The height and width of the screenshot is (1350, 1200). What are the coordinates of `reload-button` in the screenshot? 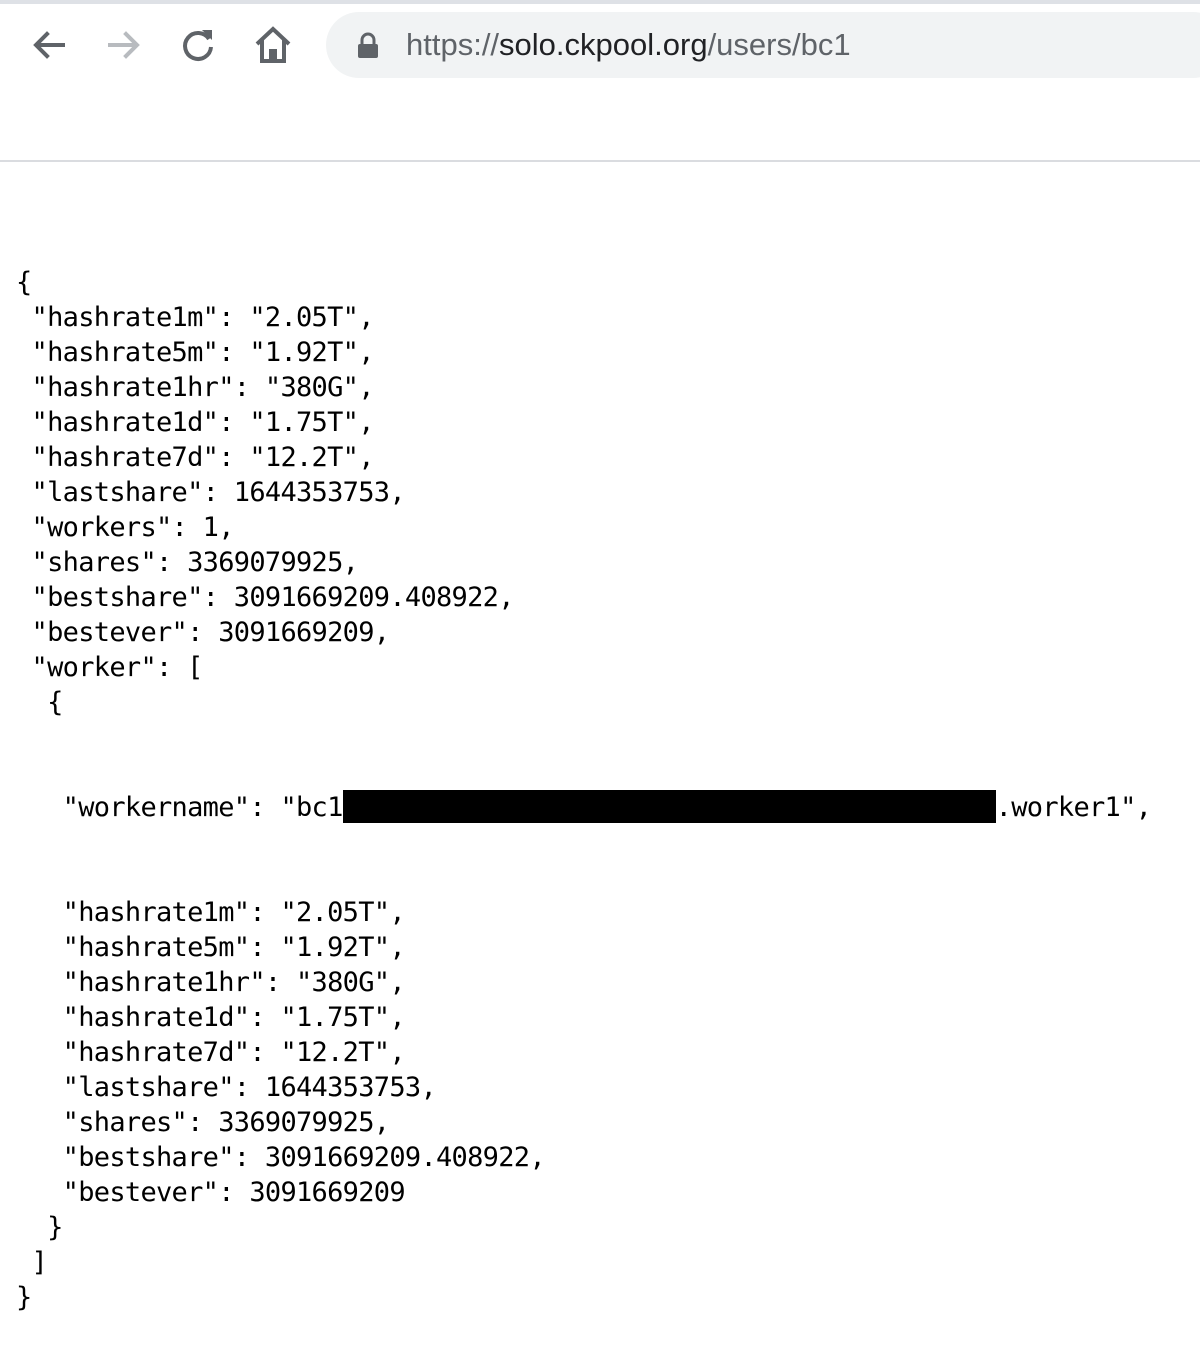 It's located at (198, 45).